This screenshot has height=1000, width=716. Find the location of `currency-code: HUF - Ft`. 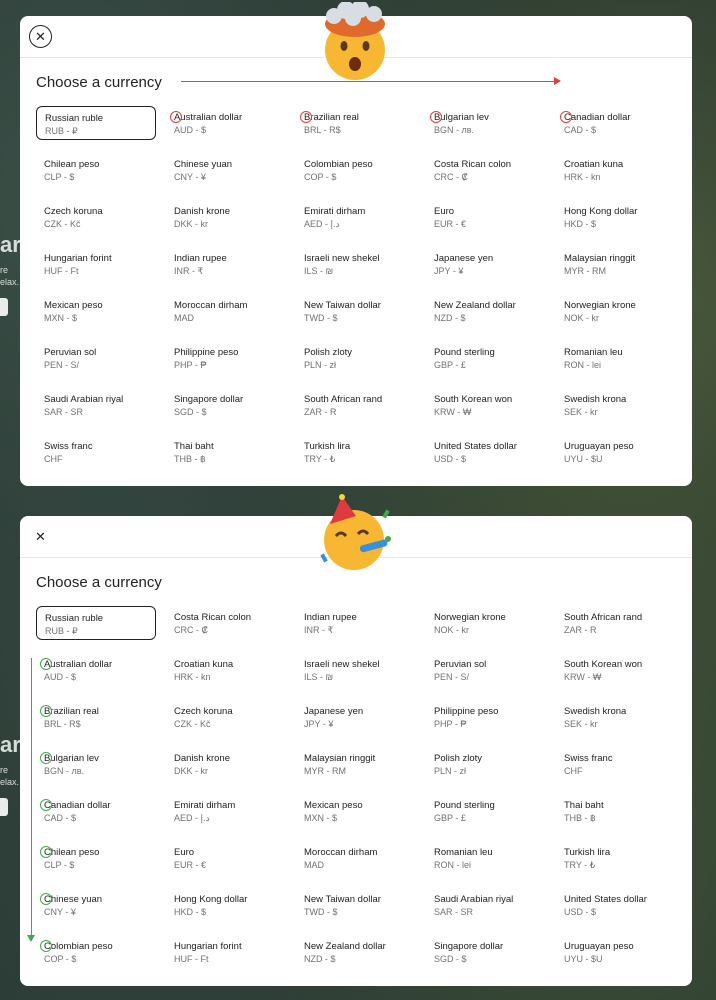

currency-code: HUF - Ft is located at coordinates (191, 959).